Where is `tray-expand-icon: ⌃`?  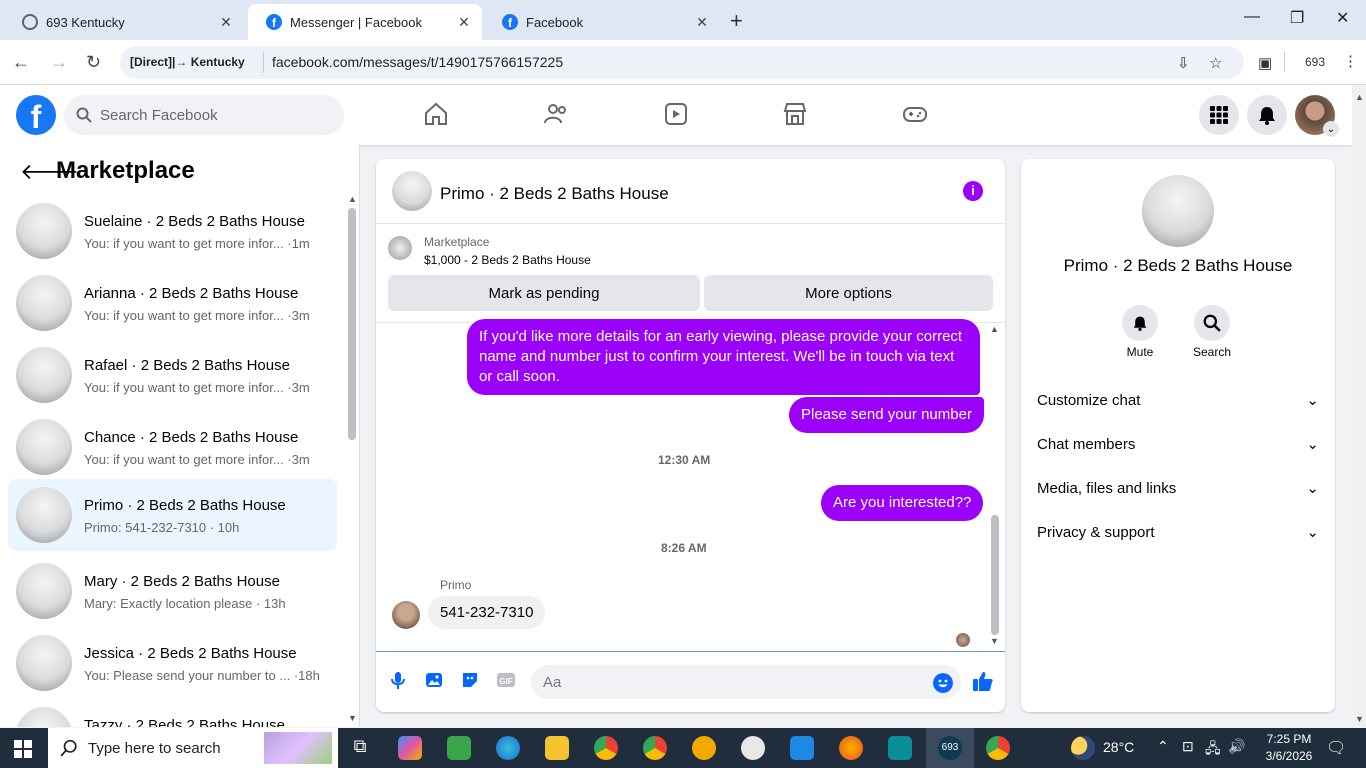 tray-expand-icon: ⌃ is located at coordinates (1163, 746).